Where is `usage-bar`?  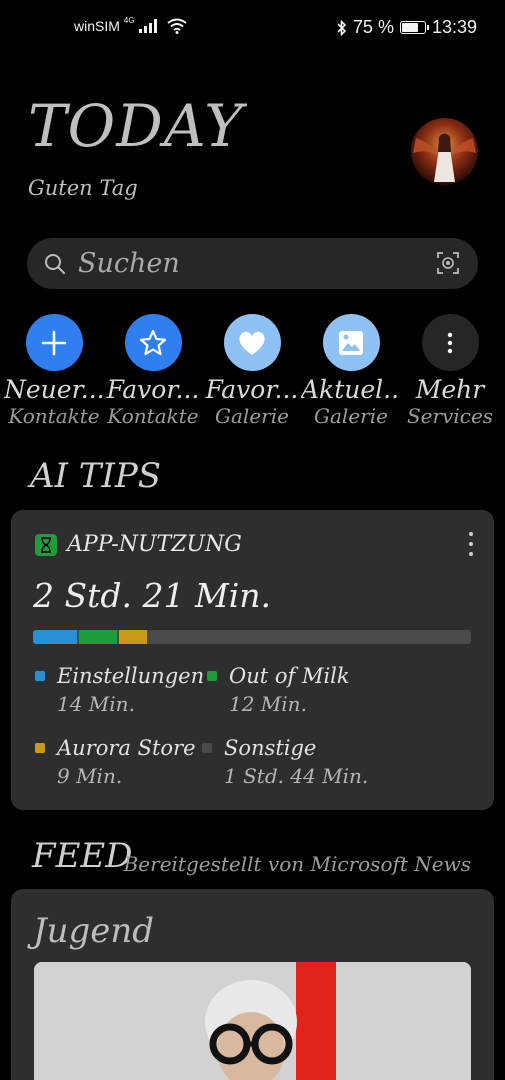 usage-bar is located at coordinates (252, 637).